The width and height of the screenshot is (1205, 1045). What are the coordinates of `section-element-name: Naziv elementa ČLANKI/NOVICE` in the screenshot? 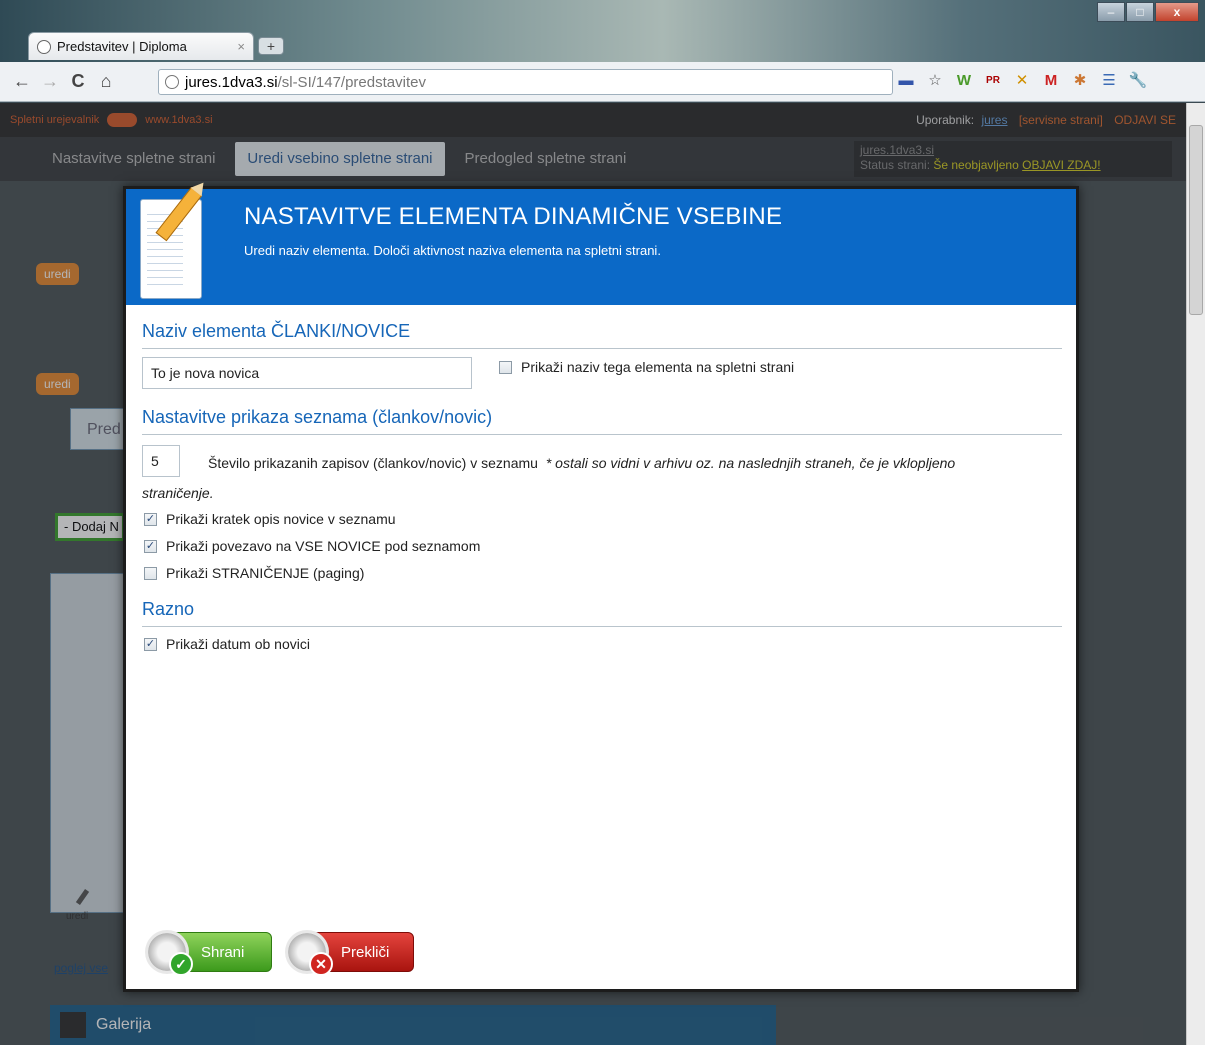 It's located at (602, 335).